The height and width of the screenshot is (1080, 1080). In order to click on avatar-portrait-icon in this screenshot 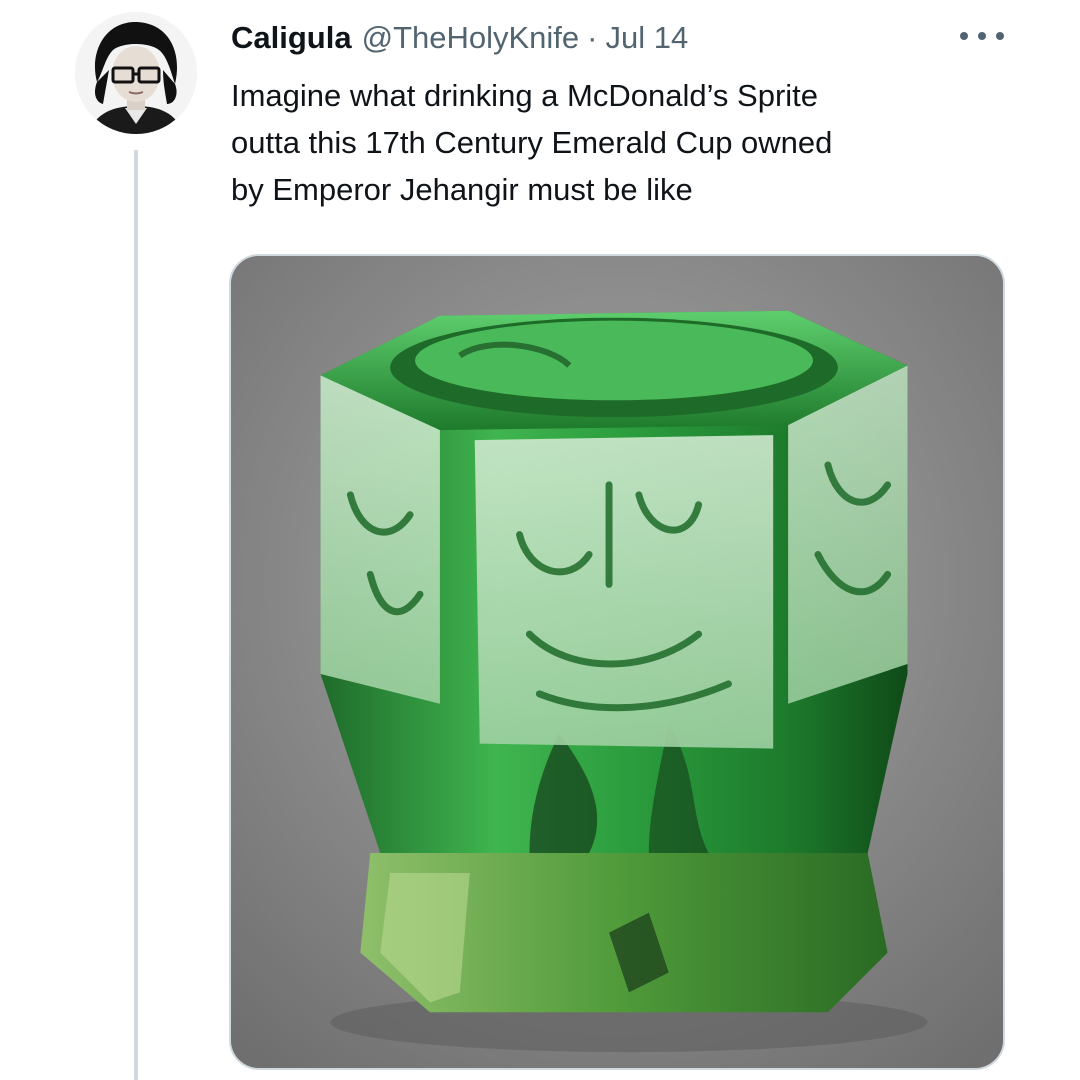, I will do `click(136, 73)`.